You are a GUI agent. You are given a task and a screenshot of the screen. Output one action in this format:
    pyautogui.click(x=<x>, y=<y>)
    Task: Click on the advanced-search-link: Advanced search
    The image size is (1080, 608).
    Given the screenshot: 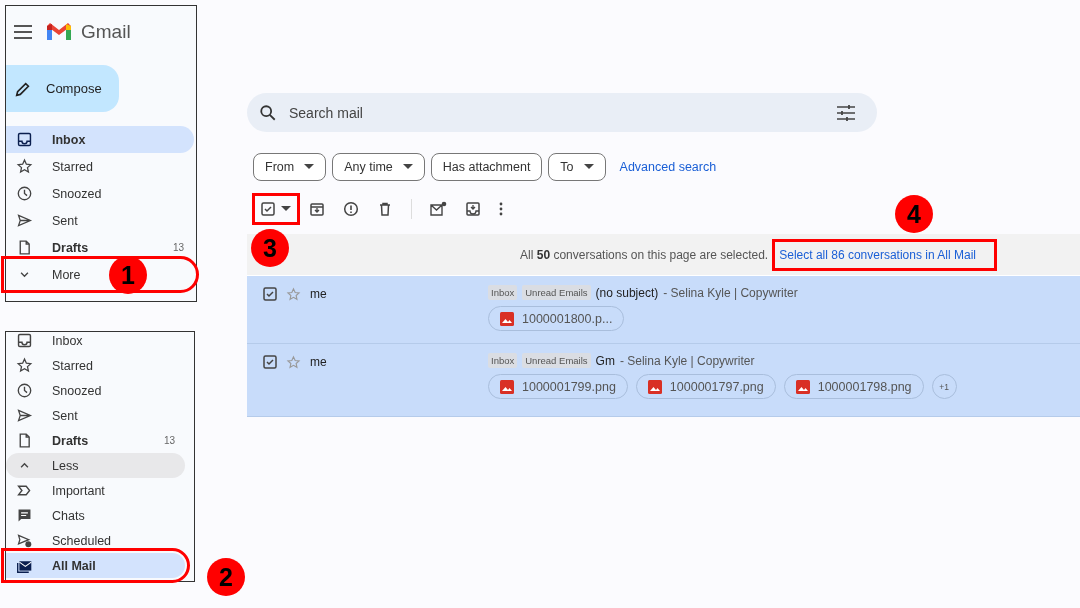 What is the action you would take?
    pyautogui.click(x=668, y=167)
    